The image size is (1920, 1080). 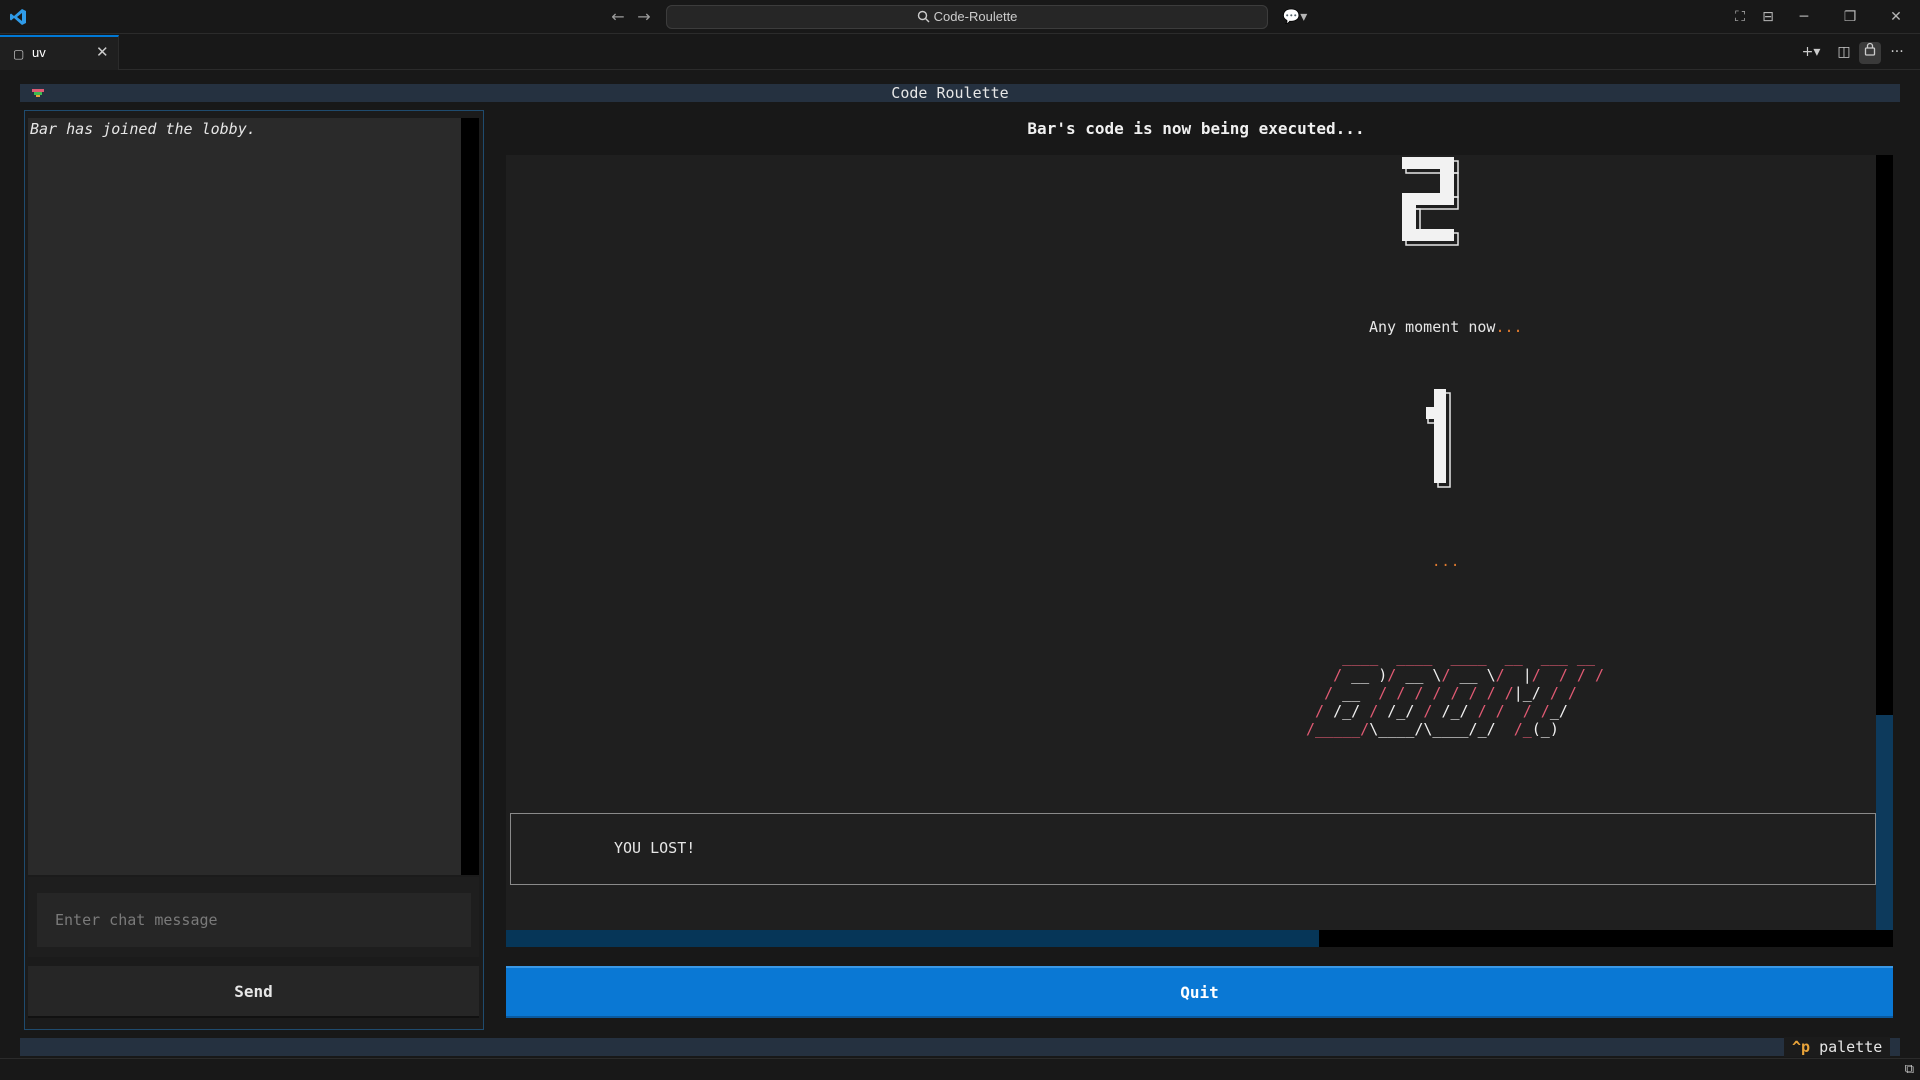 I want to click on more-actions-icon: ···, so click(x=1897, y=53).